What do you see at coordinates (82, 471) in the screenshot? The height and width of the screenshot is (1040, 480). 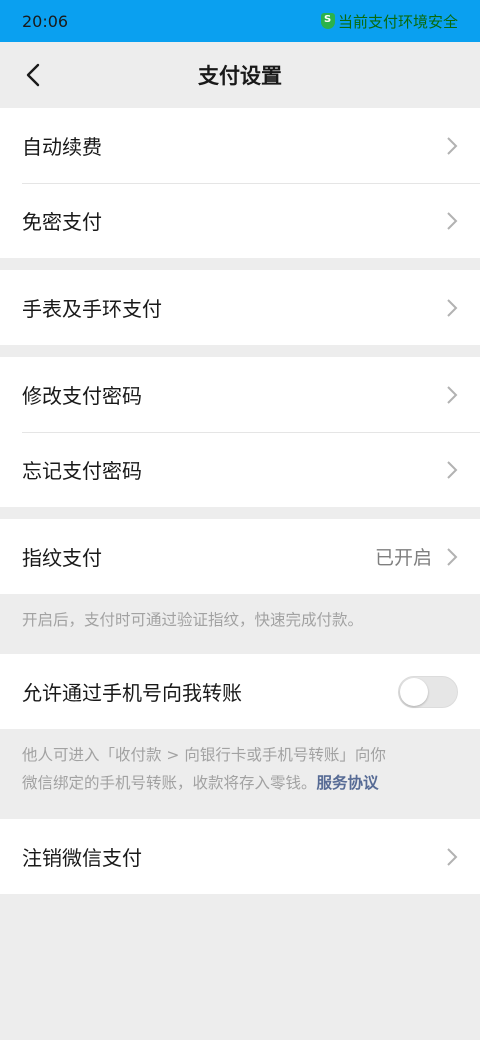 I see `row-label: 忘记支付密码` at bounding box center [82, 471].